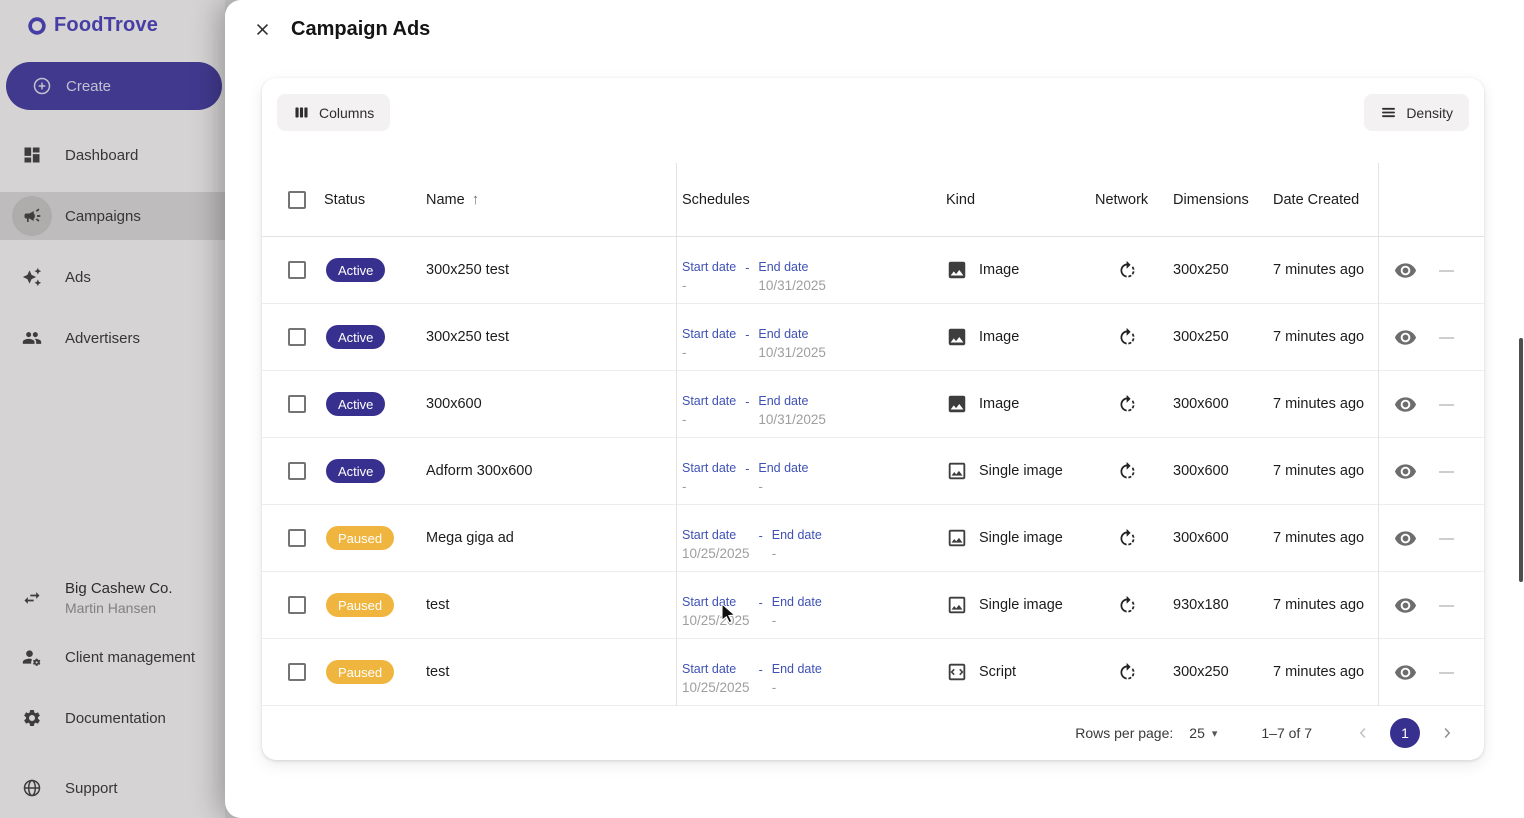 This screenshot has height=818, width=1524. I want to click on current-page-button: 1, so click(1405, 733).